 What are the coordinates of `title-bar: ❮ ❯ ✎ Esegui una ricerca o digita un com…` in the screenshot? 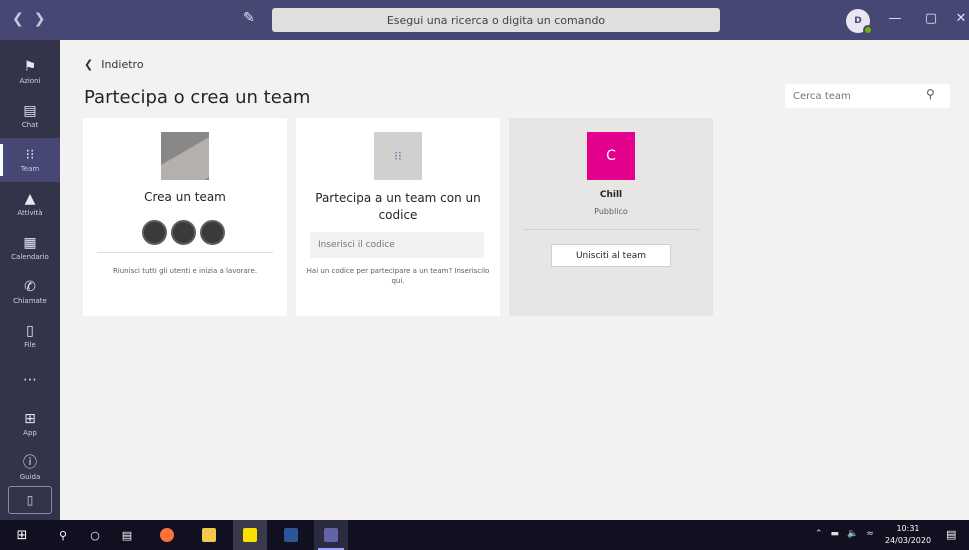 It's located at (484, 20).